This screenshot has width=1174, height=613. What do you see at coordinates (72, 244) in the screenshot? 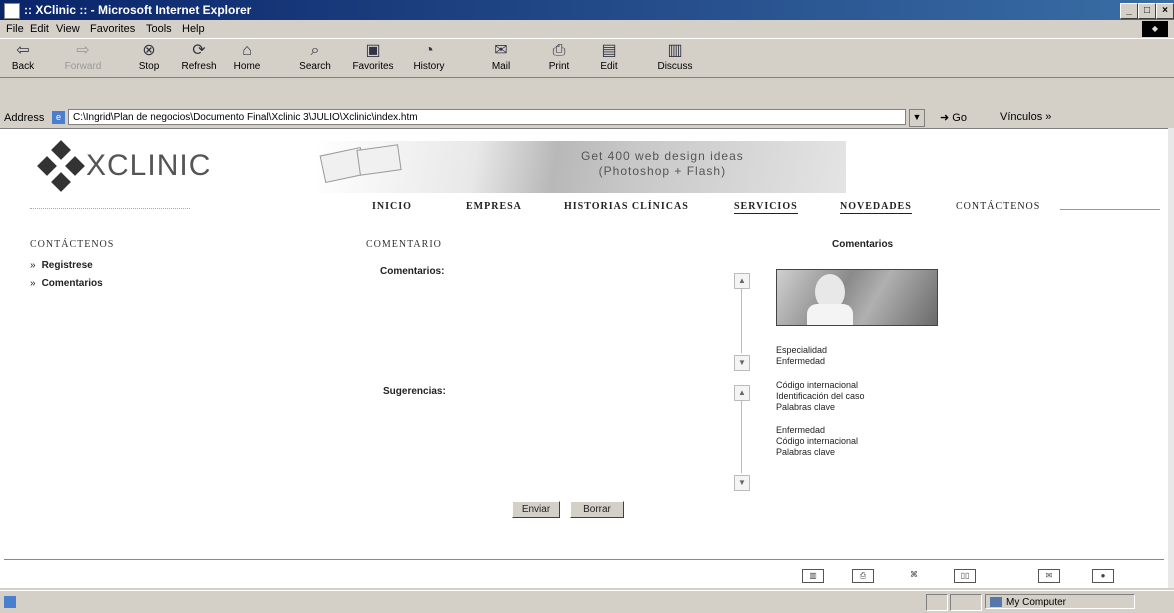
I see `sidebar-heading: CONTÁCTENOS` at bounding box center [72, 244].